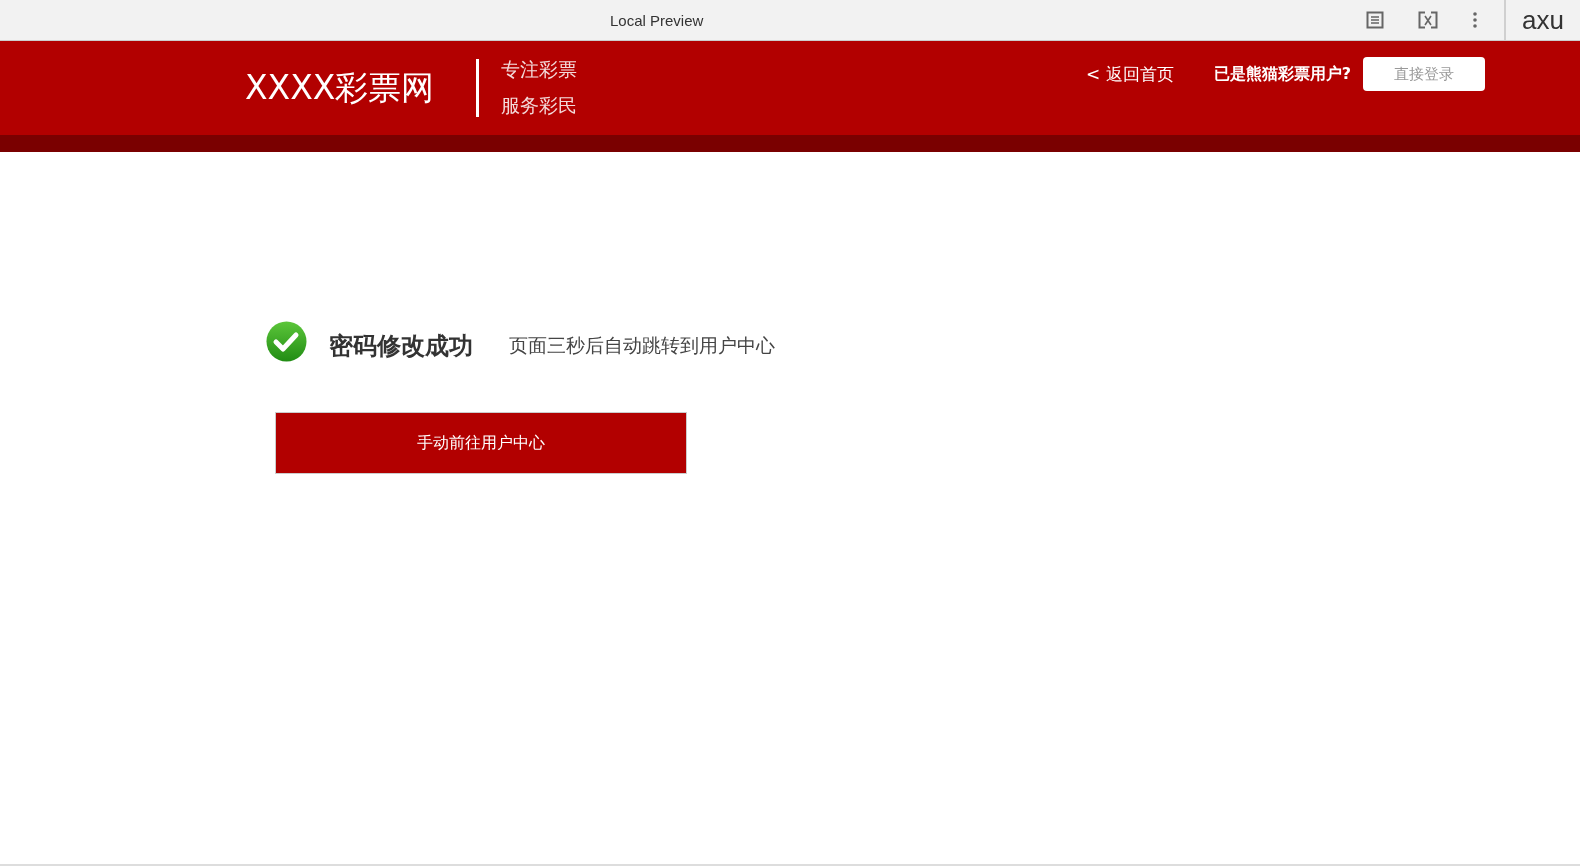  Describe the element at coordinates (1428, 20) in the screenshot. I see `variable-icon` at that location.